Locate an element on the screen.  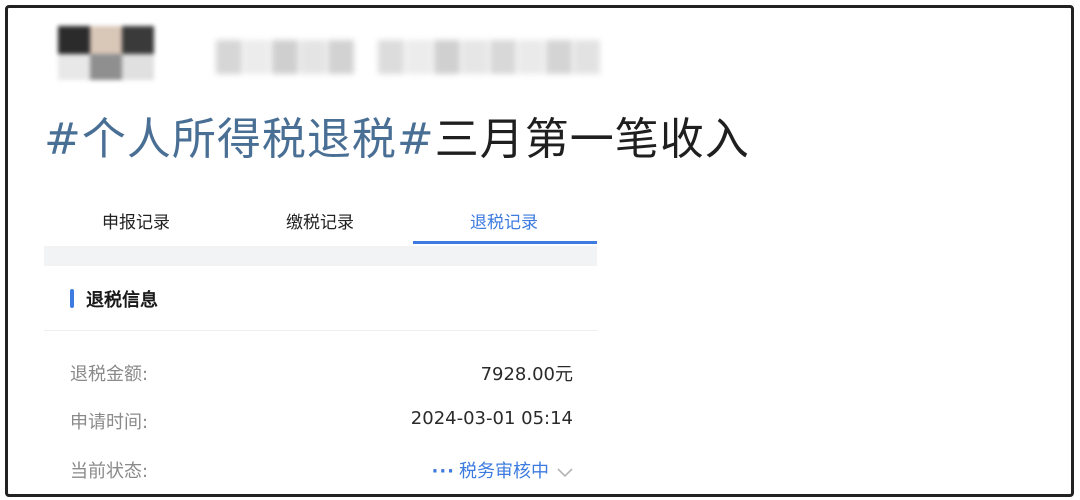
apply-time-label: 申请时间: is located at coordinates (109, 422).